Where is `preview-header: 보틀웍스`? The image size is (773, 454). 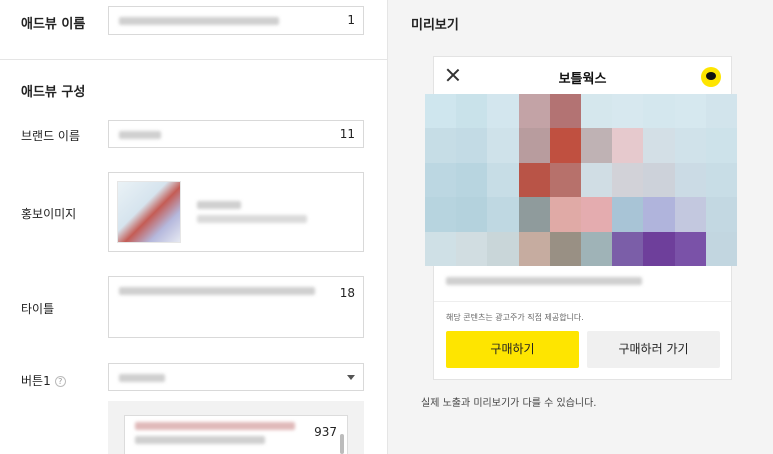 preview-header: 보틀웍스 is located at coordinates (582, 76).